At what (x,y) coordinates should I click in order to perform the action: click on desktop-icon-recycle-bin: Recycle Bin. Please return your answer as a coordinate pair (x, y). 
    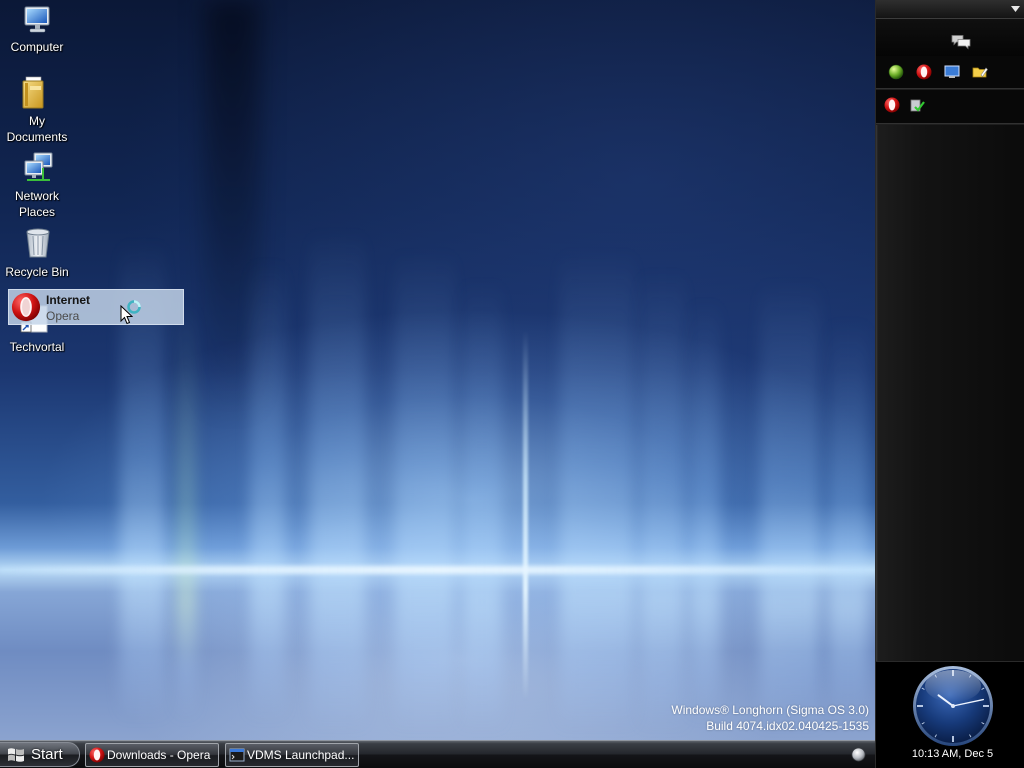
    Looking at the image, I should click on (37, 253).